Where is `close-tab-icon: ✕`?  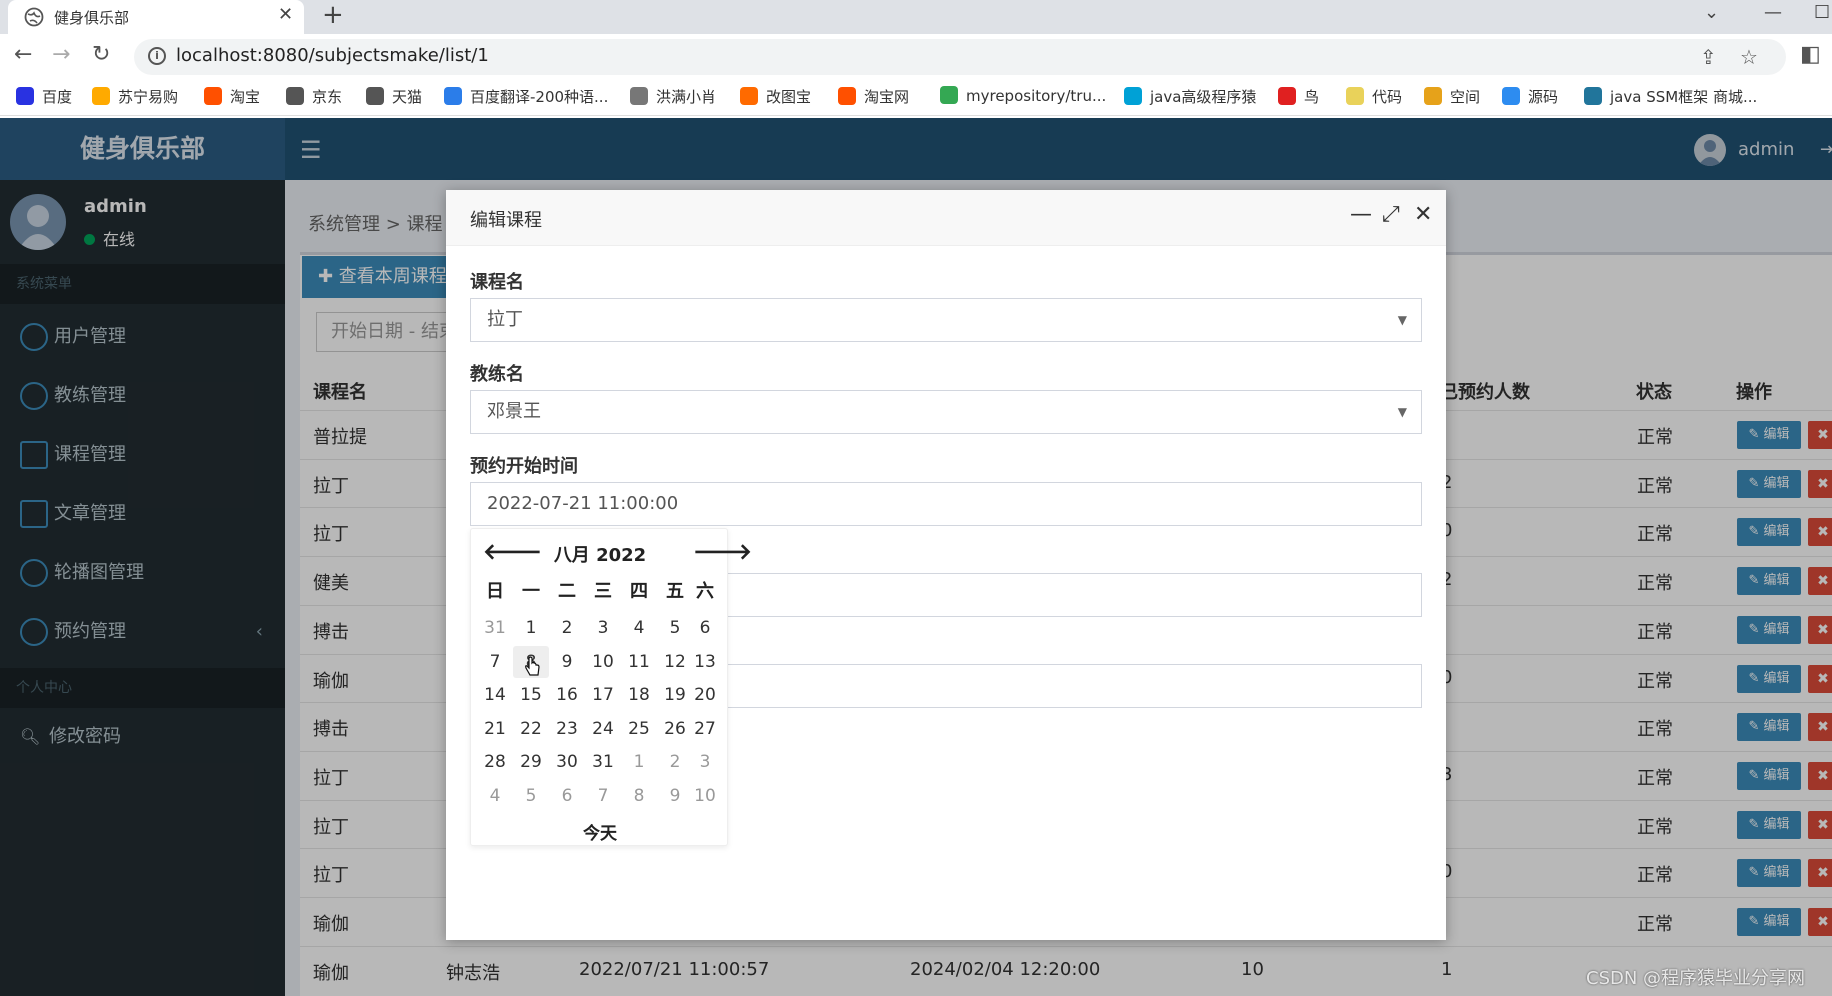 close-tab-icon: ✕ is located at coordinates (285, 14).